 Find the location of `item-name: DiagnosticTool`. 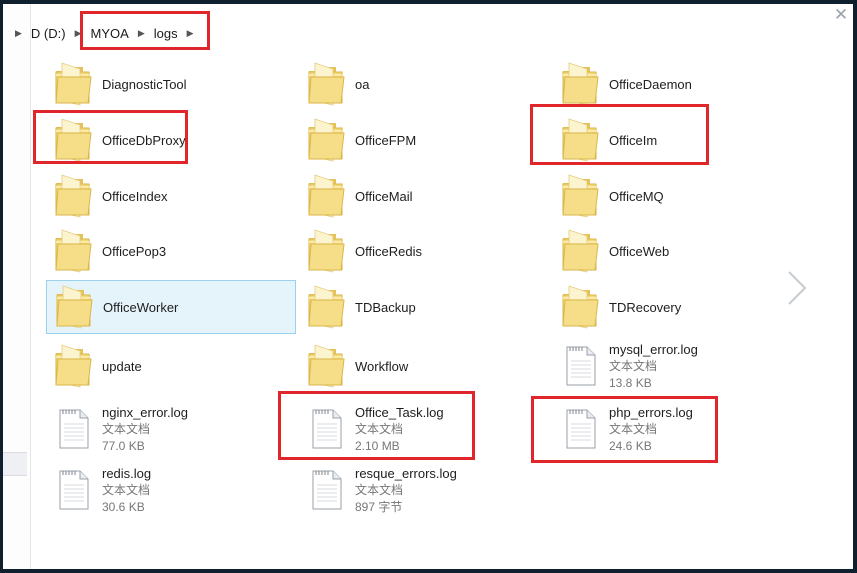

item-name: DiagnosticTool is located at coordinates (144, 84).